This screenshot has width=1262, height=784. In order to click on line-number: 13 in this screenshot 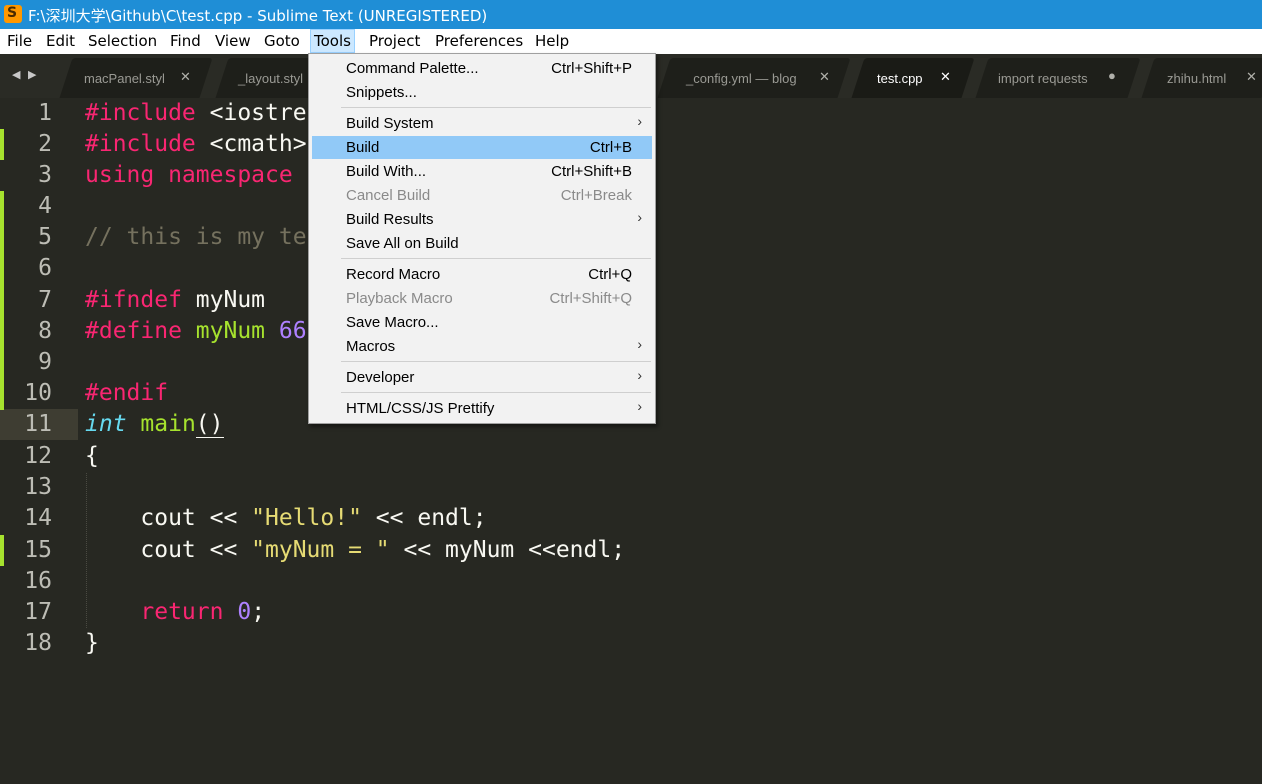, I will do `click(38, 487)`.